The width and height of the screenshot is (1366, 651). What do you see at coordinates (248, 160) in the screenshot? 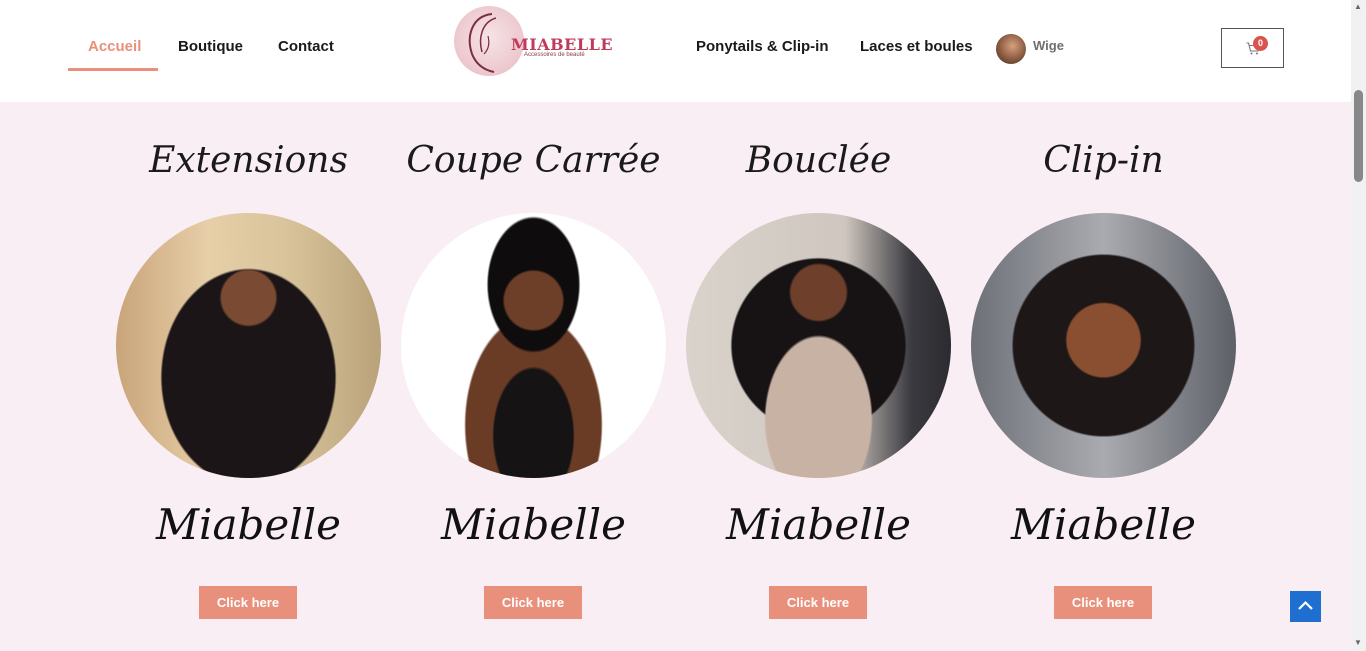
I see `category-title-extensions: Extensions` at bounding box center [248, 160].